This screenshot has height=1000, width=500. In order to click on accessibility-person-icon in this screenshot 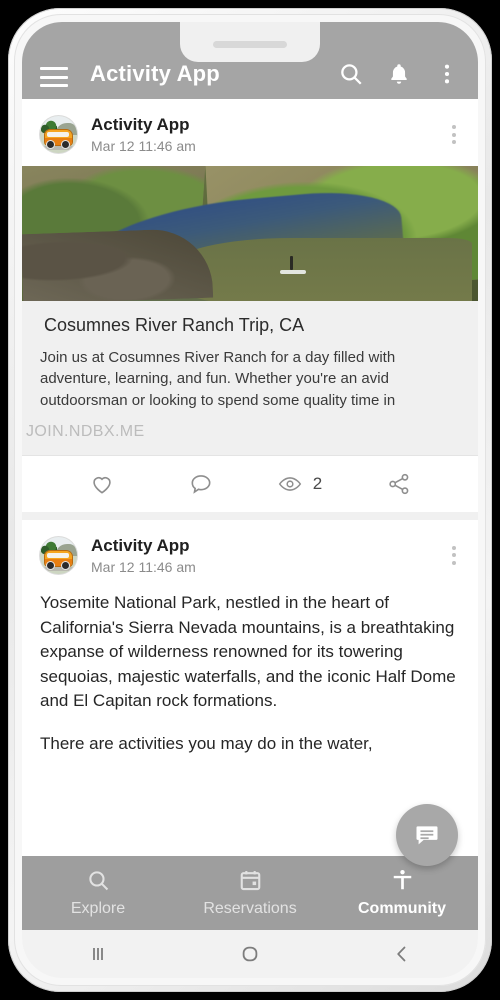, I will do `click(402, 879)`.